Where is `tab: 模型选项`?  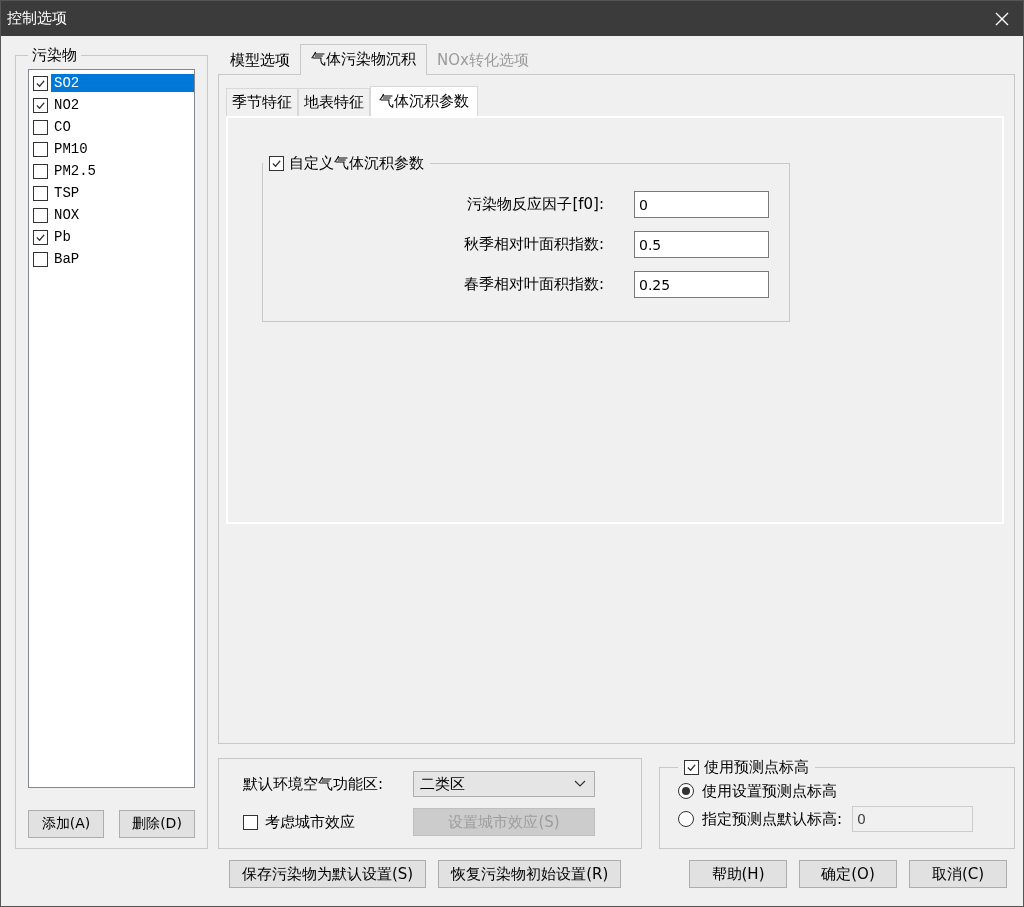
tab: 模型选项 is located at coordinates (260, 60).